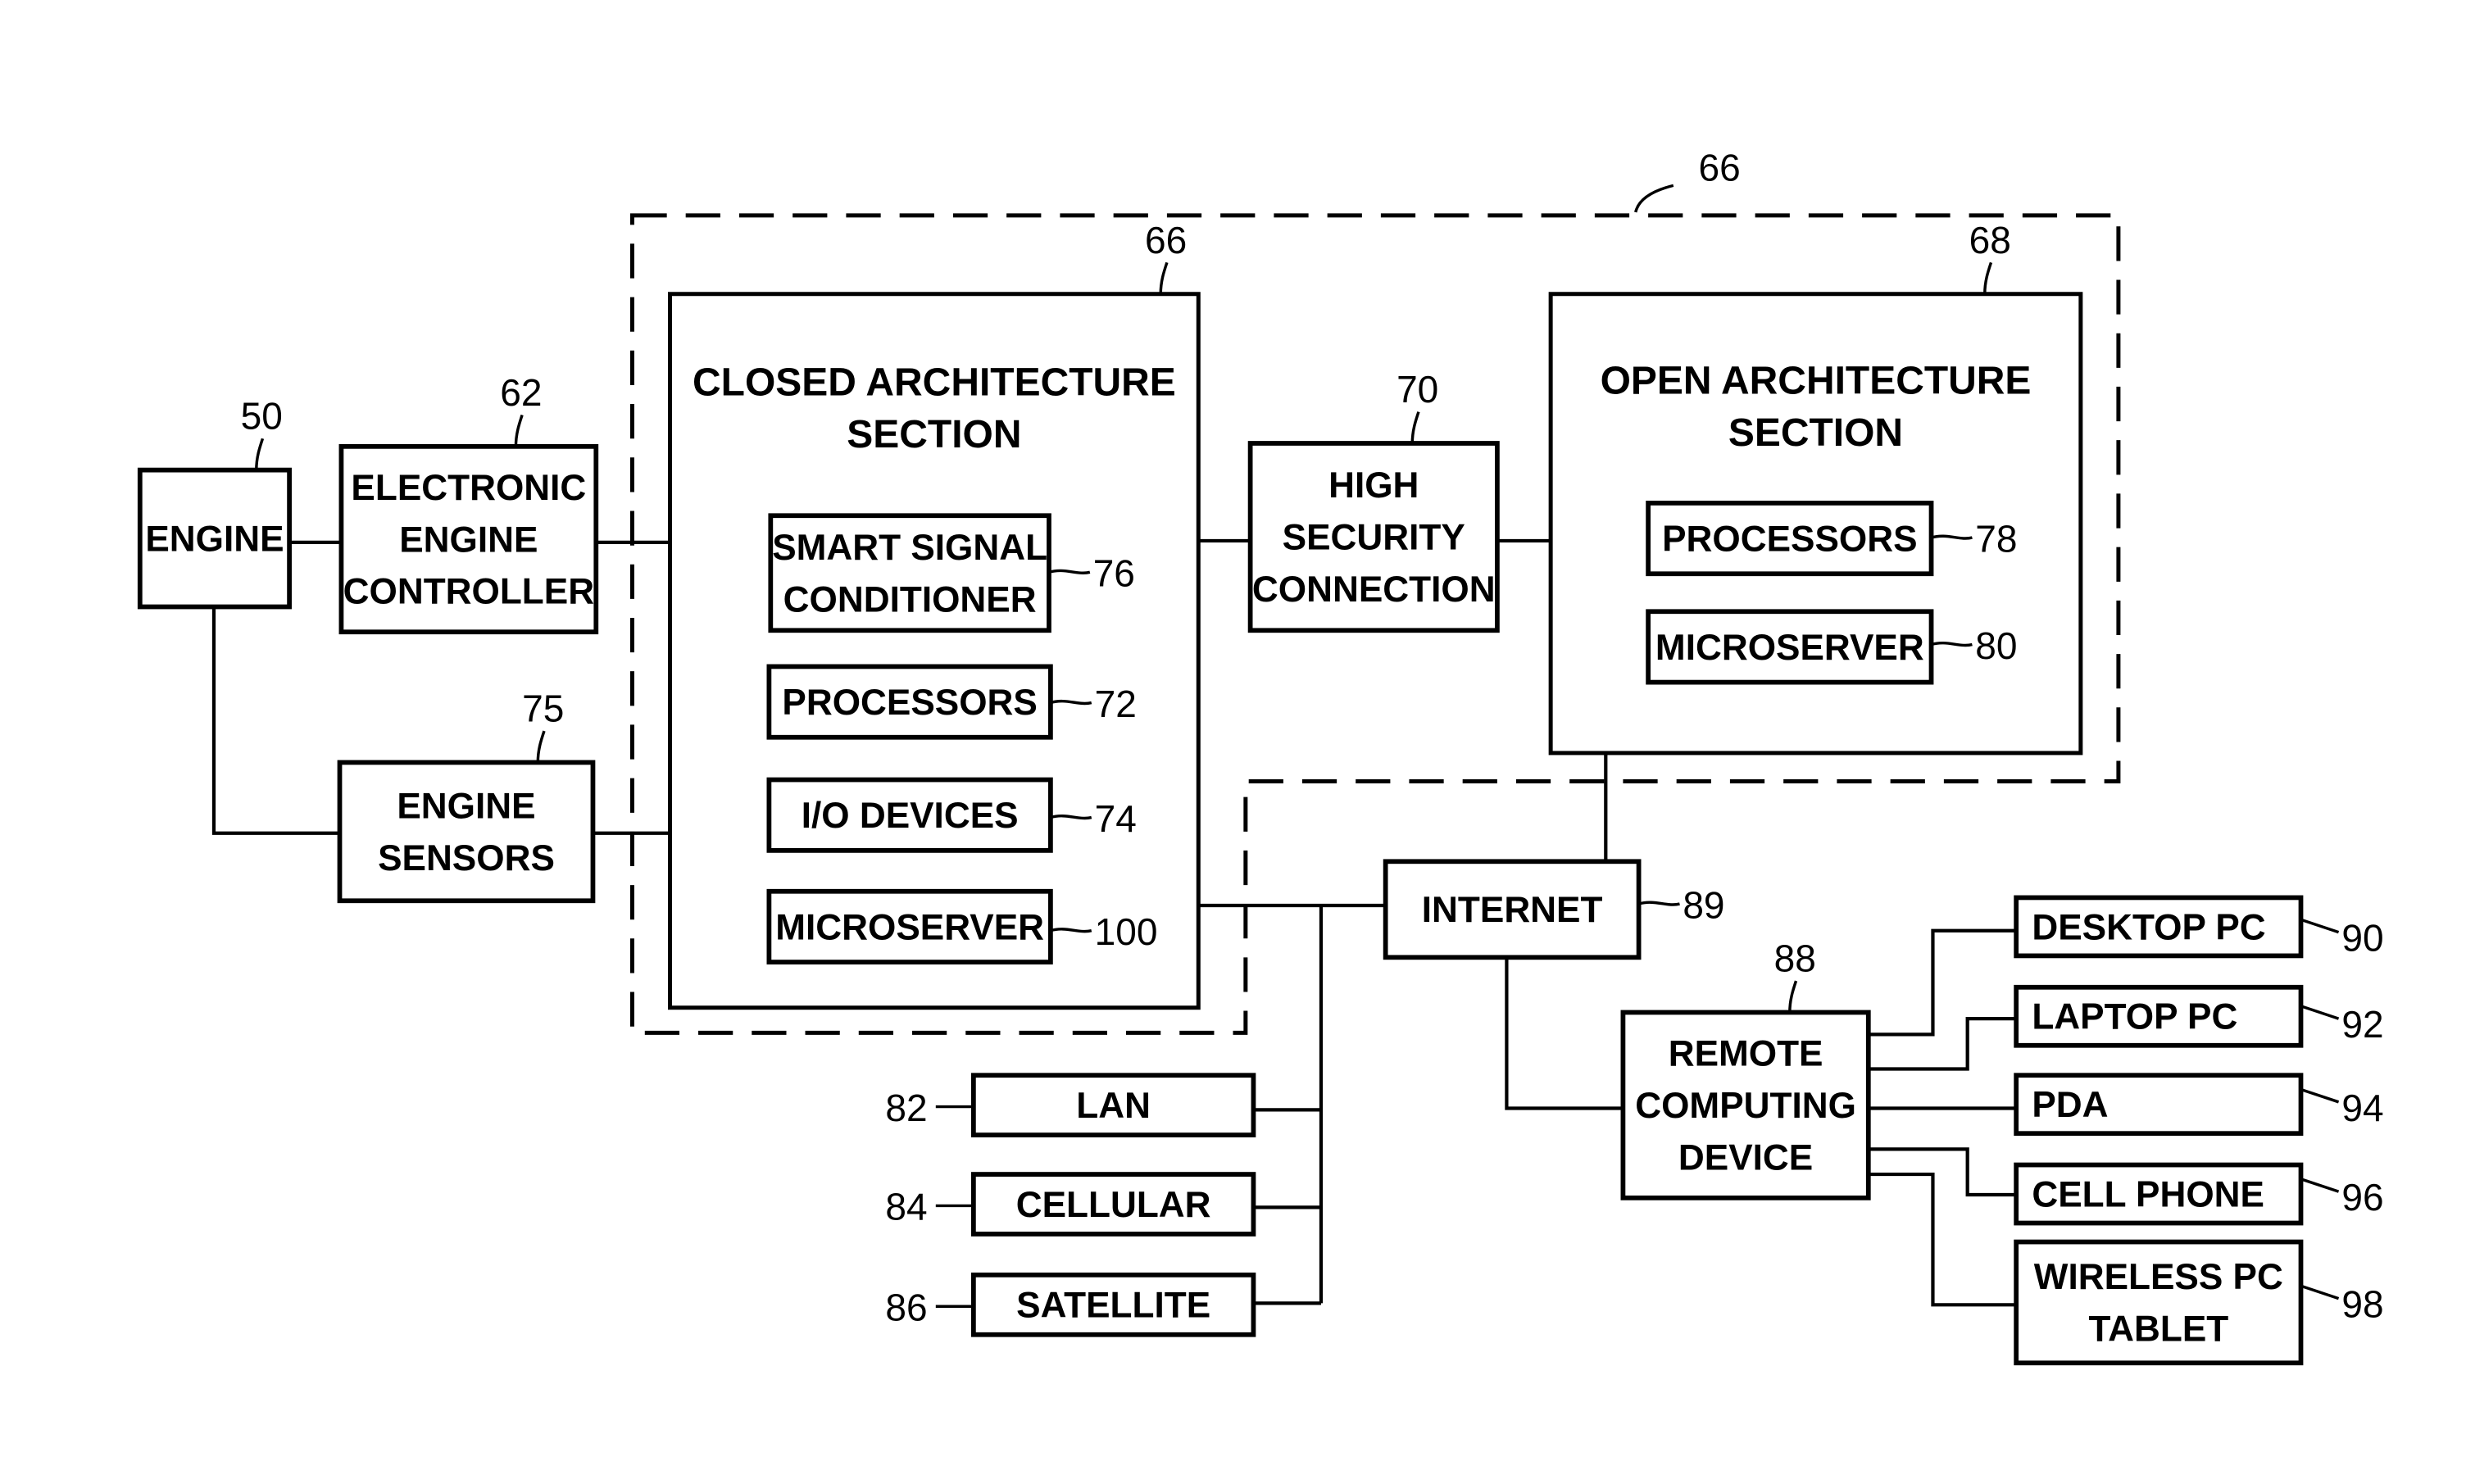 The image size is (2466, 1484). I want to click on device-4-label-line: TABLET, so click(2158, 1329).